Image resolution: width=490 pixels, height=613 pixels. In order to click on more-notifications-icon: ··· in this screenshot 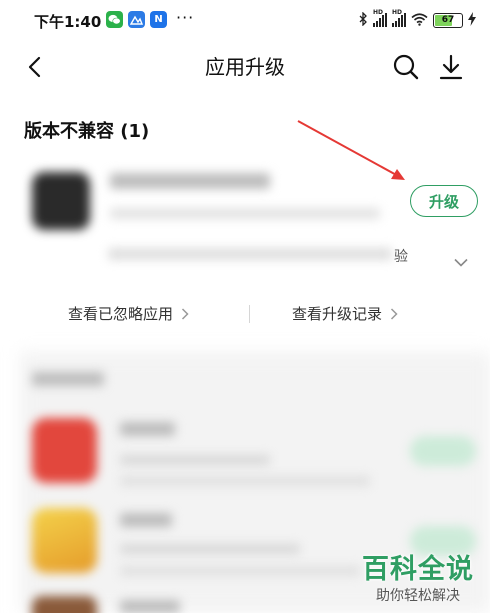, I will do `click(185, 17)`.